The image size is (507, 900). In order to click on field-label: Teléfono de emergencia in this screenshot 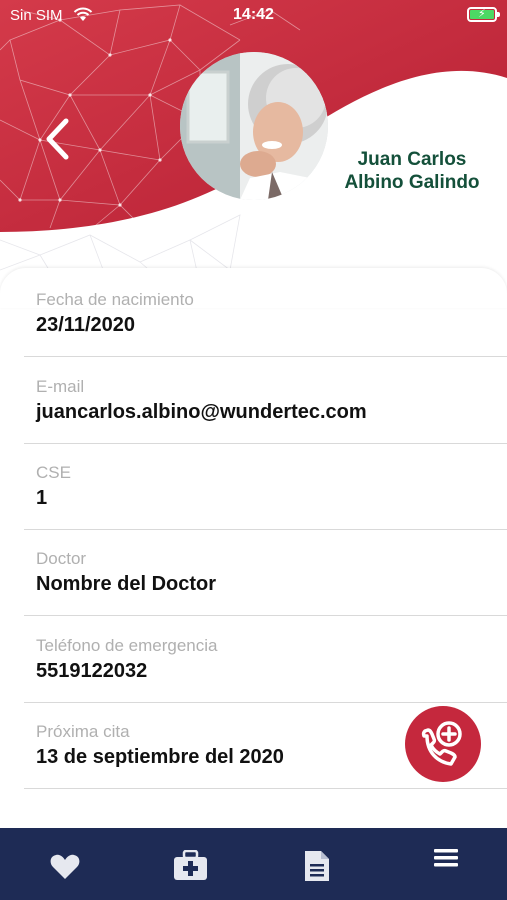, I will do `click(127, 645)`.